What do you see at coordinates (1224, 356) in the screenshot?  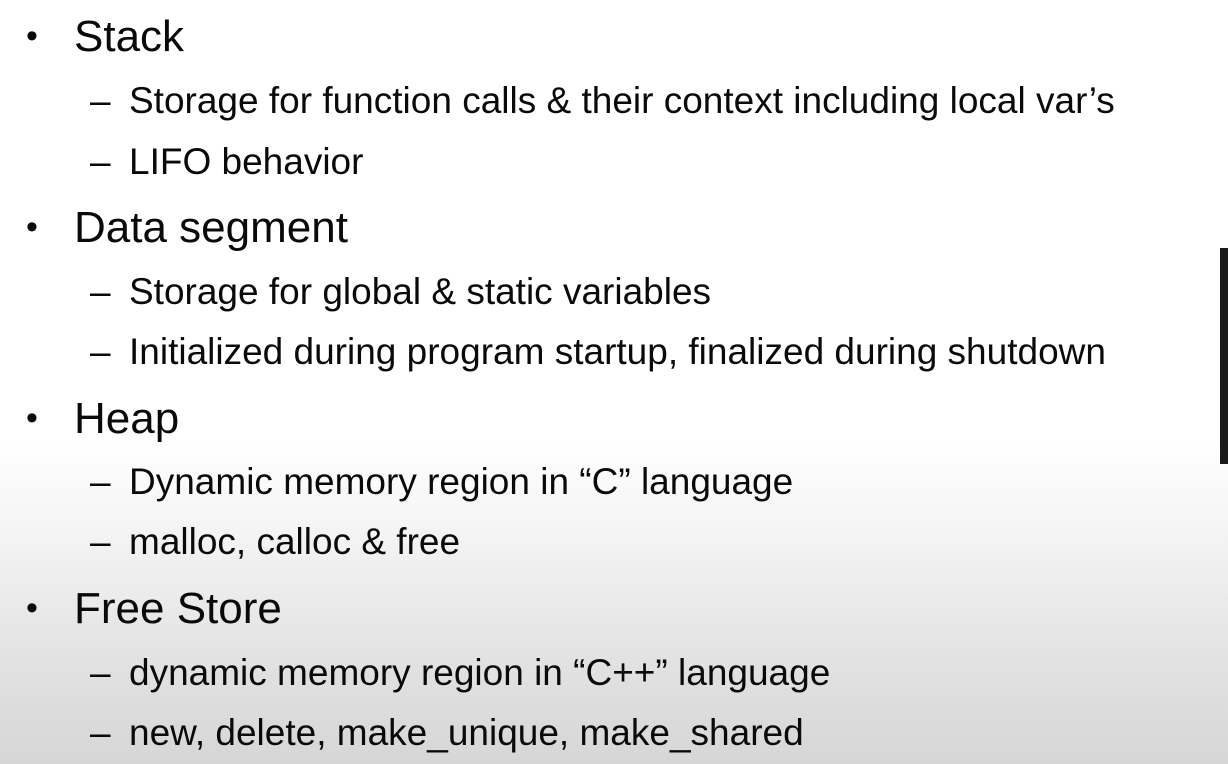 I see `side-panel-edge` at bounding box center [1224, 356].